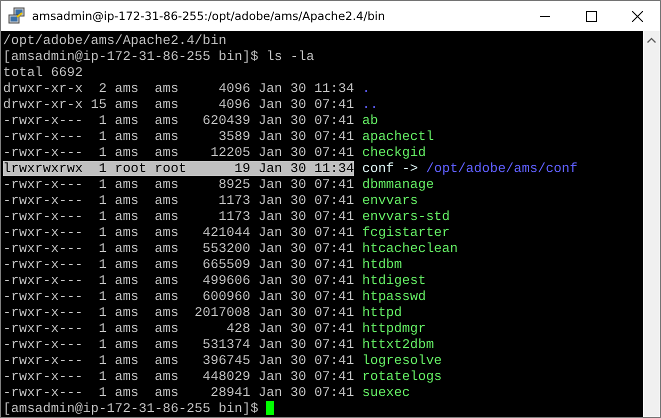 This screenshot has width=661, height=418. I want to click on file-name: checkgid, so click(394, 152).